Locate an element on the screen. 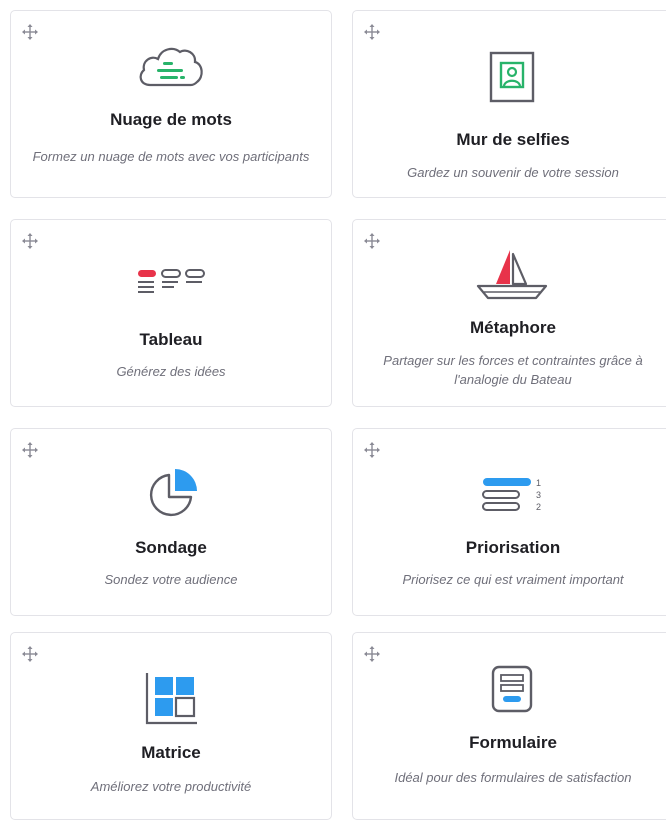  card-title: Sondage is located at coordinates (171, 547).